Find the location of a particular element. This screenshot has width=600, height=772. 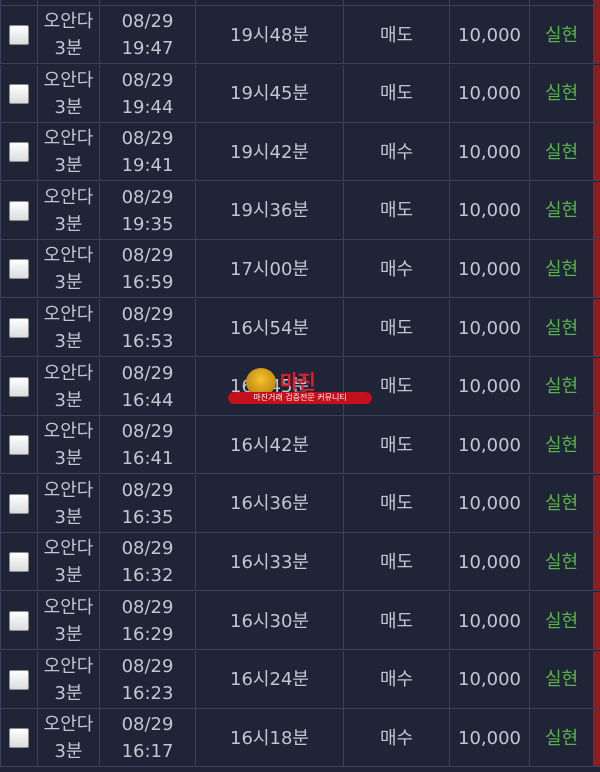

round-label: 16시33분 is located at coordinates (269, 562).